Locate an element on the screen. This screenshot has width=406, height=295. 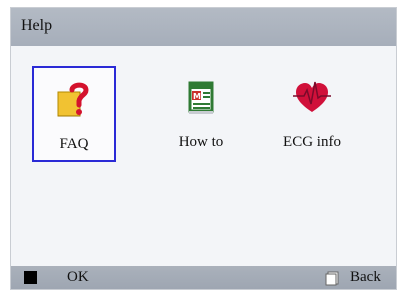
menu-item-how-to: M How to is located at coordinates (201, 114).